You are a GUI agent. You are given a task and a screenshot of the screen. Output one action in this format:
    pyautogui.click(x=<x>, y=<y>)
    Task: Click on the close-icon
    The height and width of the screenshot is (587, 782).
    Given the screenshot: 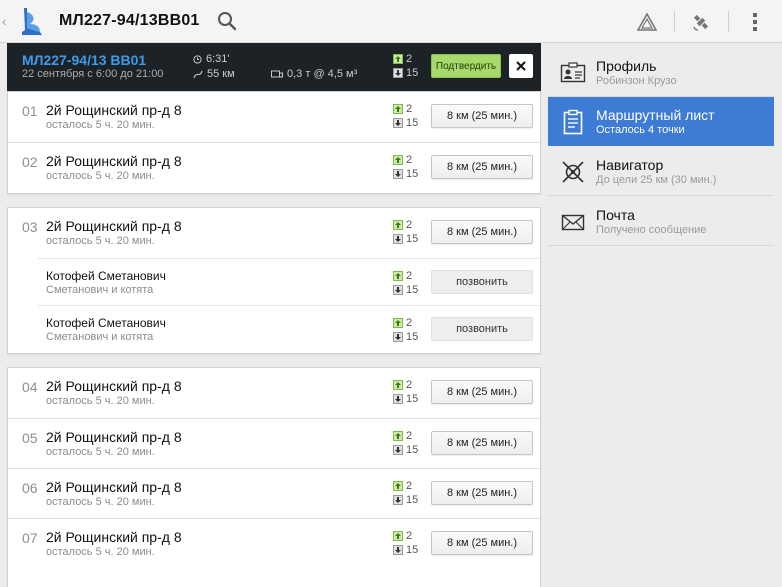 What is the action you would take?
    pyautogui.click(x=521, y=66)
    